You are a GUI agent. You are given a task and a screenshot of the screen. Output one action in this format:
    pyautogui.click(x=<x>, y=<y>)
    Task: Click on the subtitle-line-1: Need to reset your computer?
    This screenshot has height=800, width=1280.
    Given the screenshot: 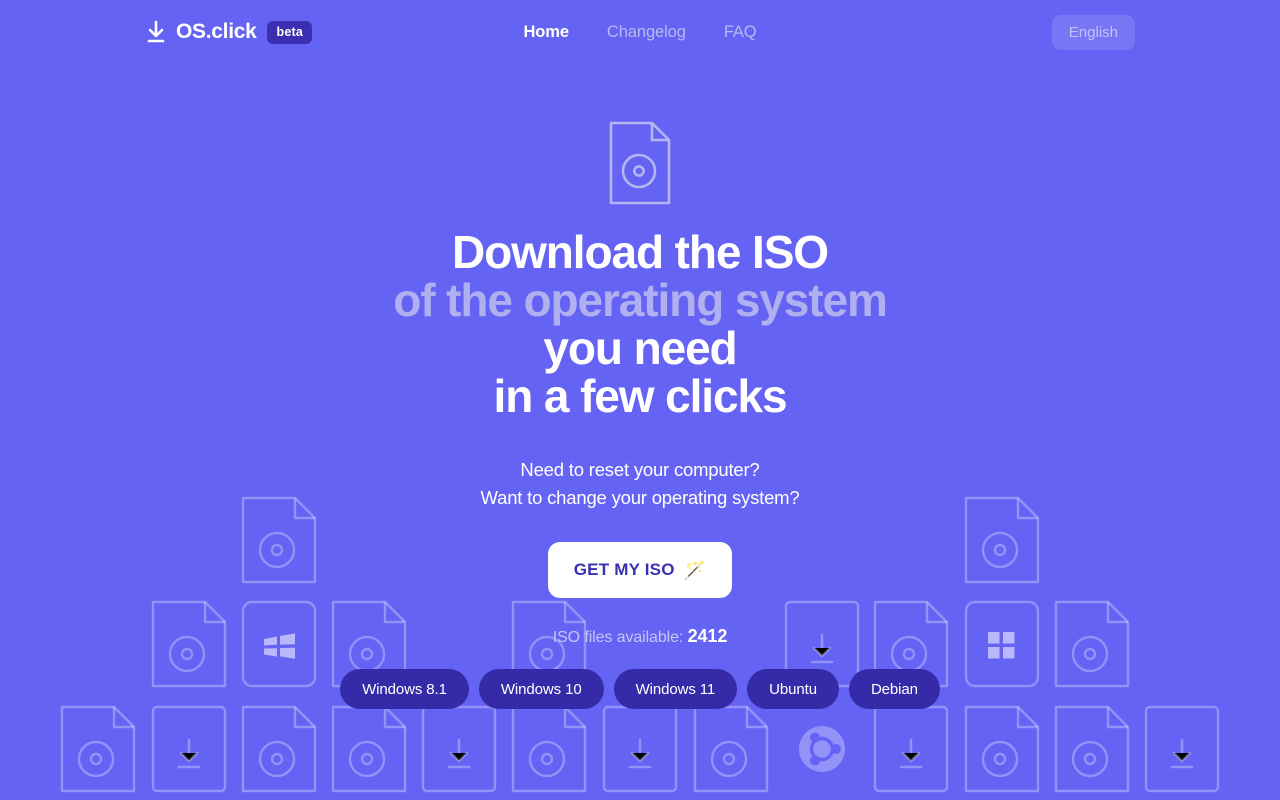 What is the action you would take?
    pyautogui.click(x=640, y=469)
    